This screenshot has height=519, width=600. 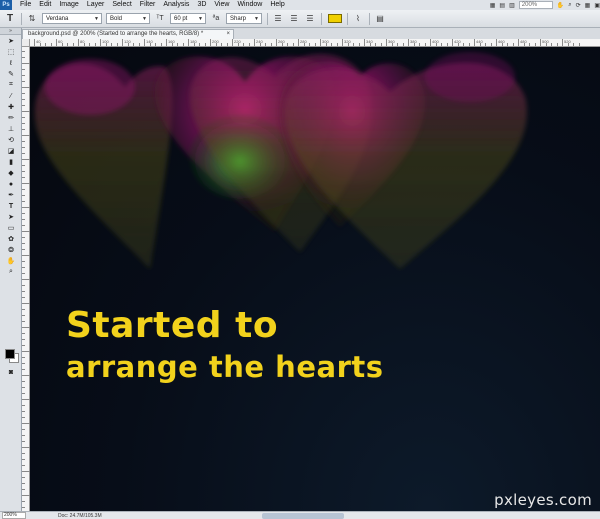 I want to click on font-size-value: 60 pt, so click(x=181, y=18).